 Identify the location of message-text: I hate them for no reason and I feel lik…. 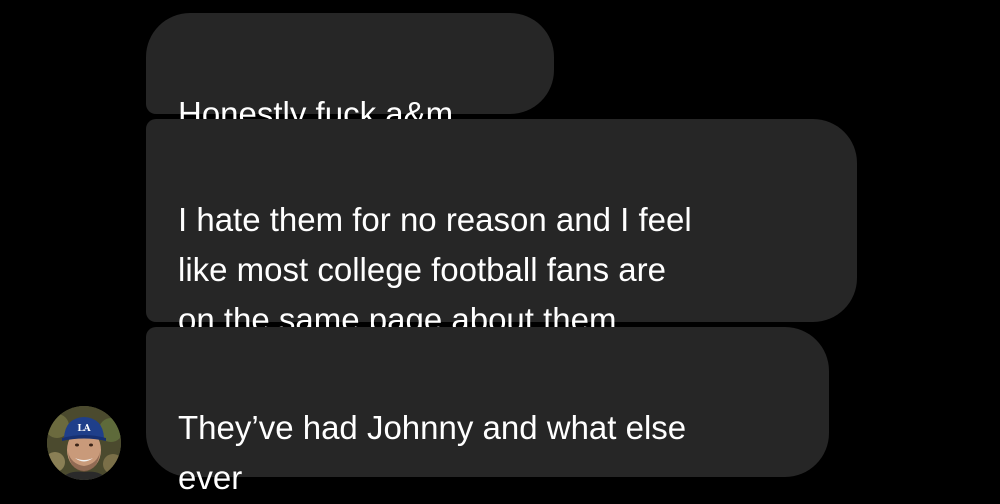
(435, 269).